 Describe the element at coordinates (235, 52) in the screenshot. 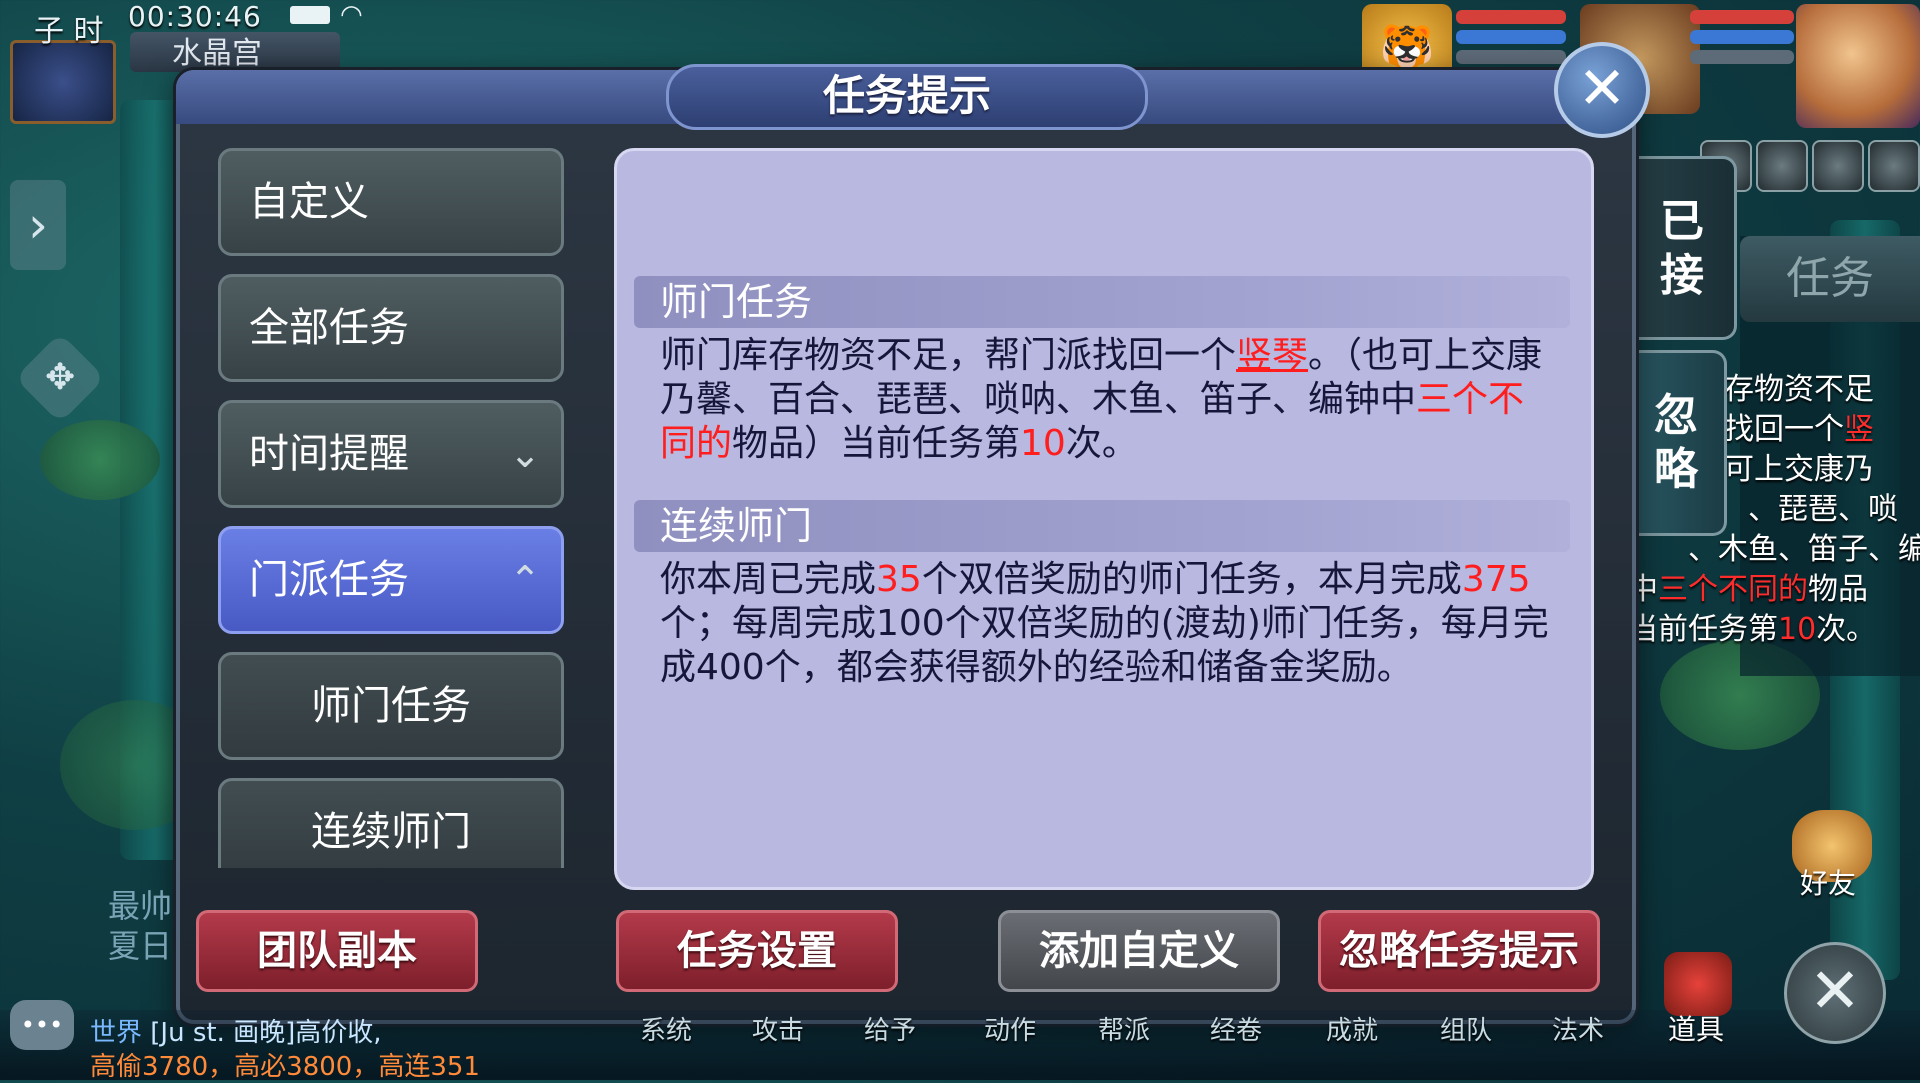

I see `location-name: 水晶宫` at that location.